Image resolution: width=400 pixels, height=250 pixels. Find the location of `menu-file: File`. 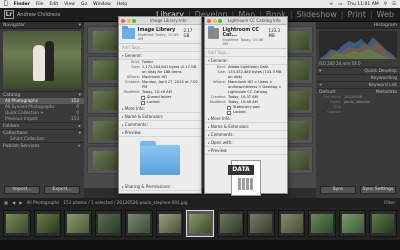

menu-file: File is located at coordinates (40, 4).